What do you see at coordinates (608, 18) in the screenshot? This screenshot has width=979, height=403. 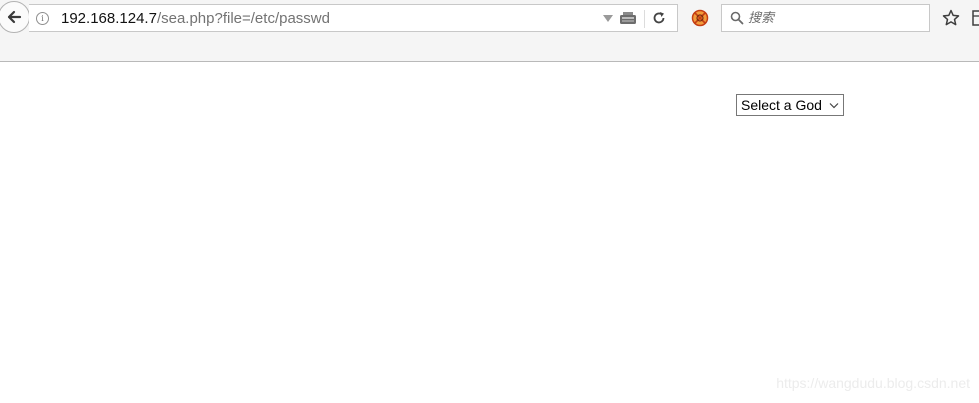 I see `url-history-dropdown-icon` at bounding box center [608, 18].